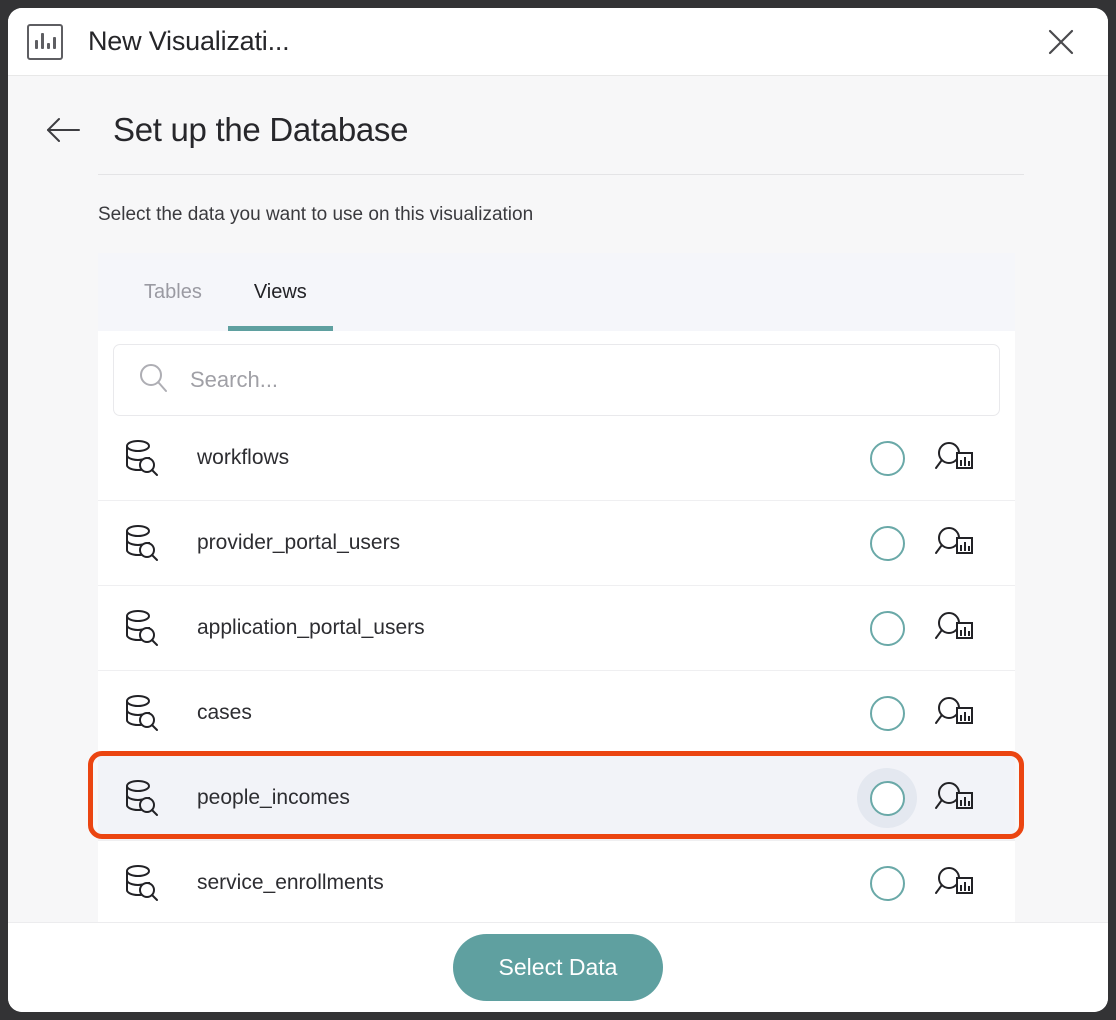 This screenshot has width=1116, height=1020. Describe the element at coordinates (556, 881) in the screenshot. I see `list-item: service_enrollments` at that location.